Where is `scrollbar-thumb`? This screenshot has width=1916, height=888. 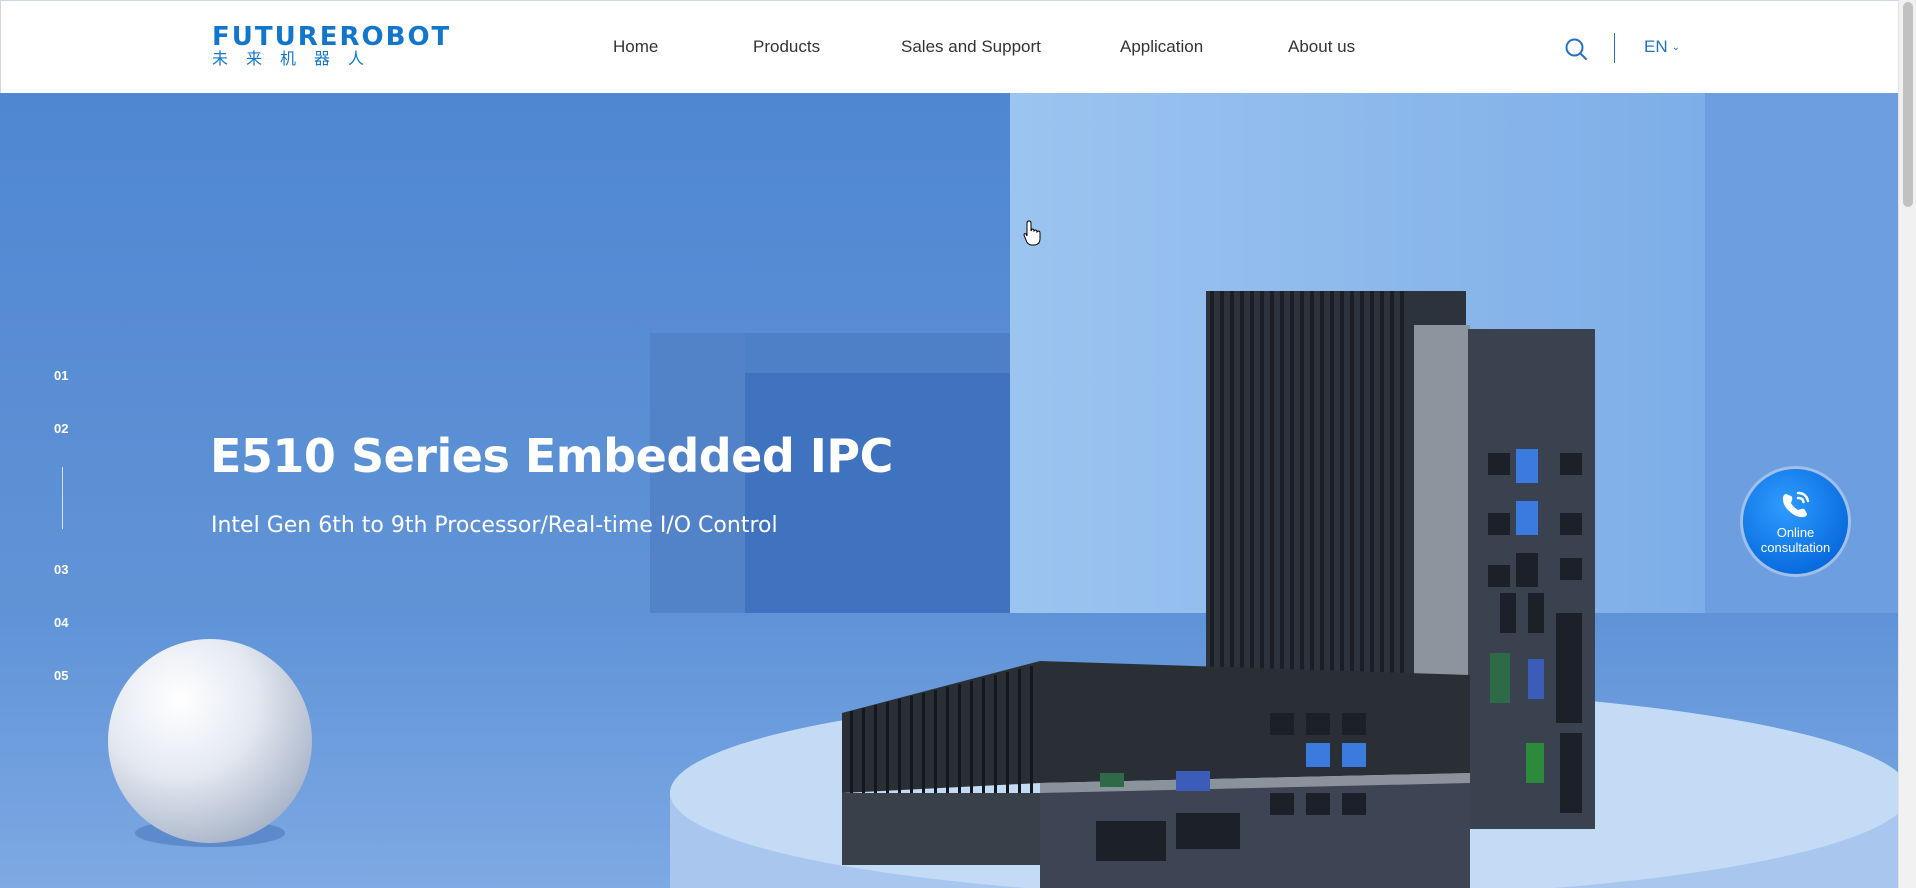
scrollbar-thumb is located at coordinates (1908, 104).